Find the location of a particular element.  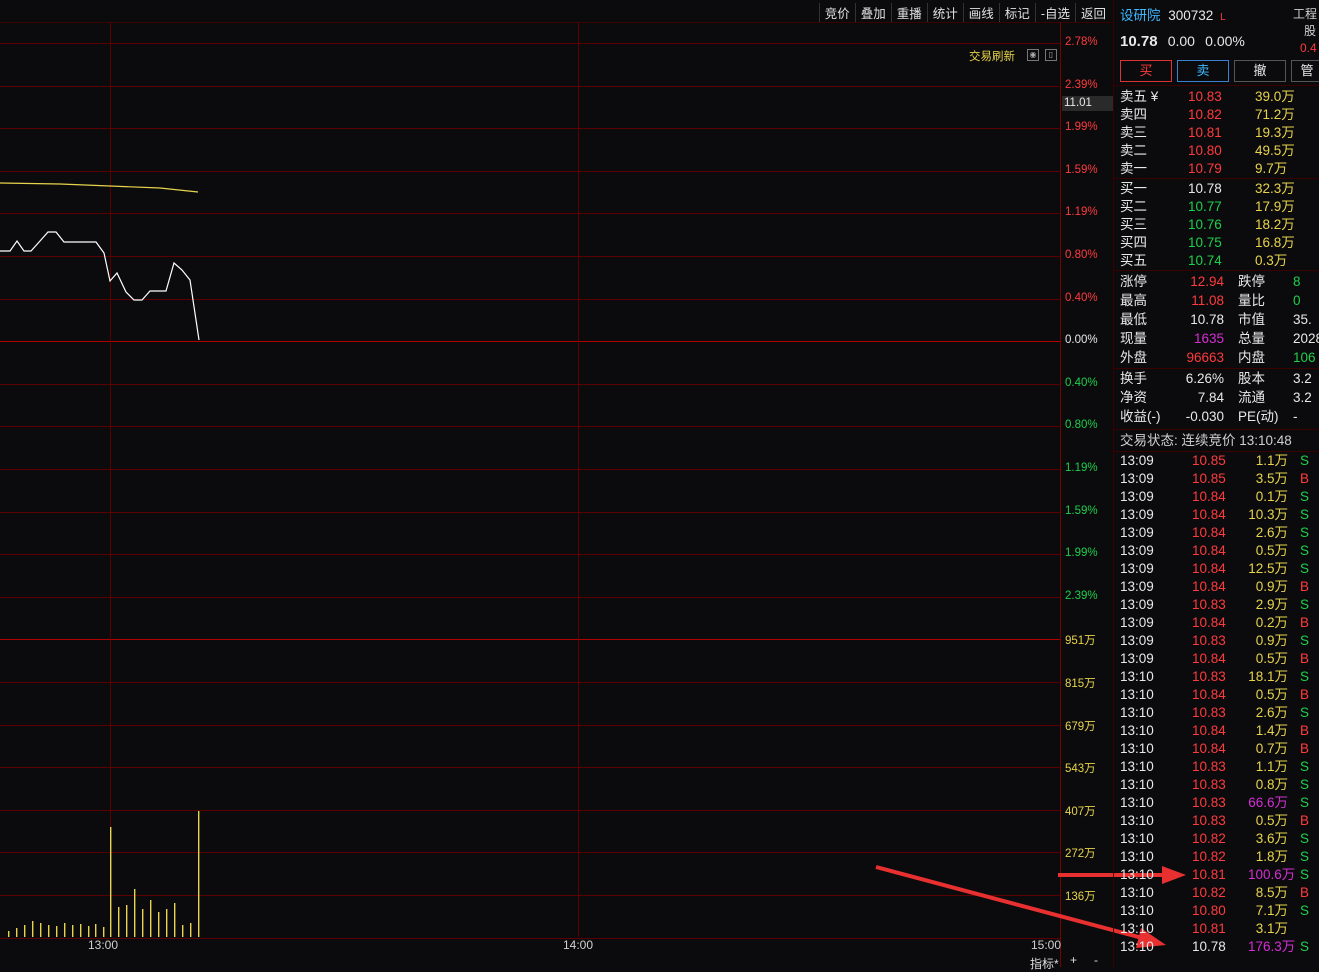

y-label: 136万 is located at coordinates (1080, 897).